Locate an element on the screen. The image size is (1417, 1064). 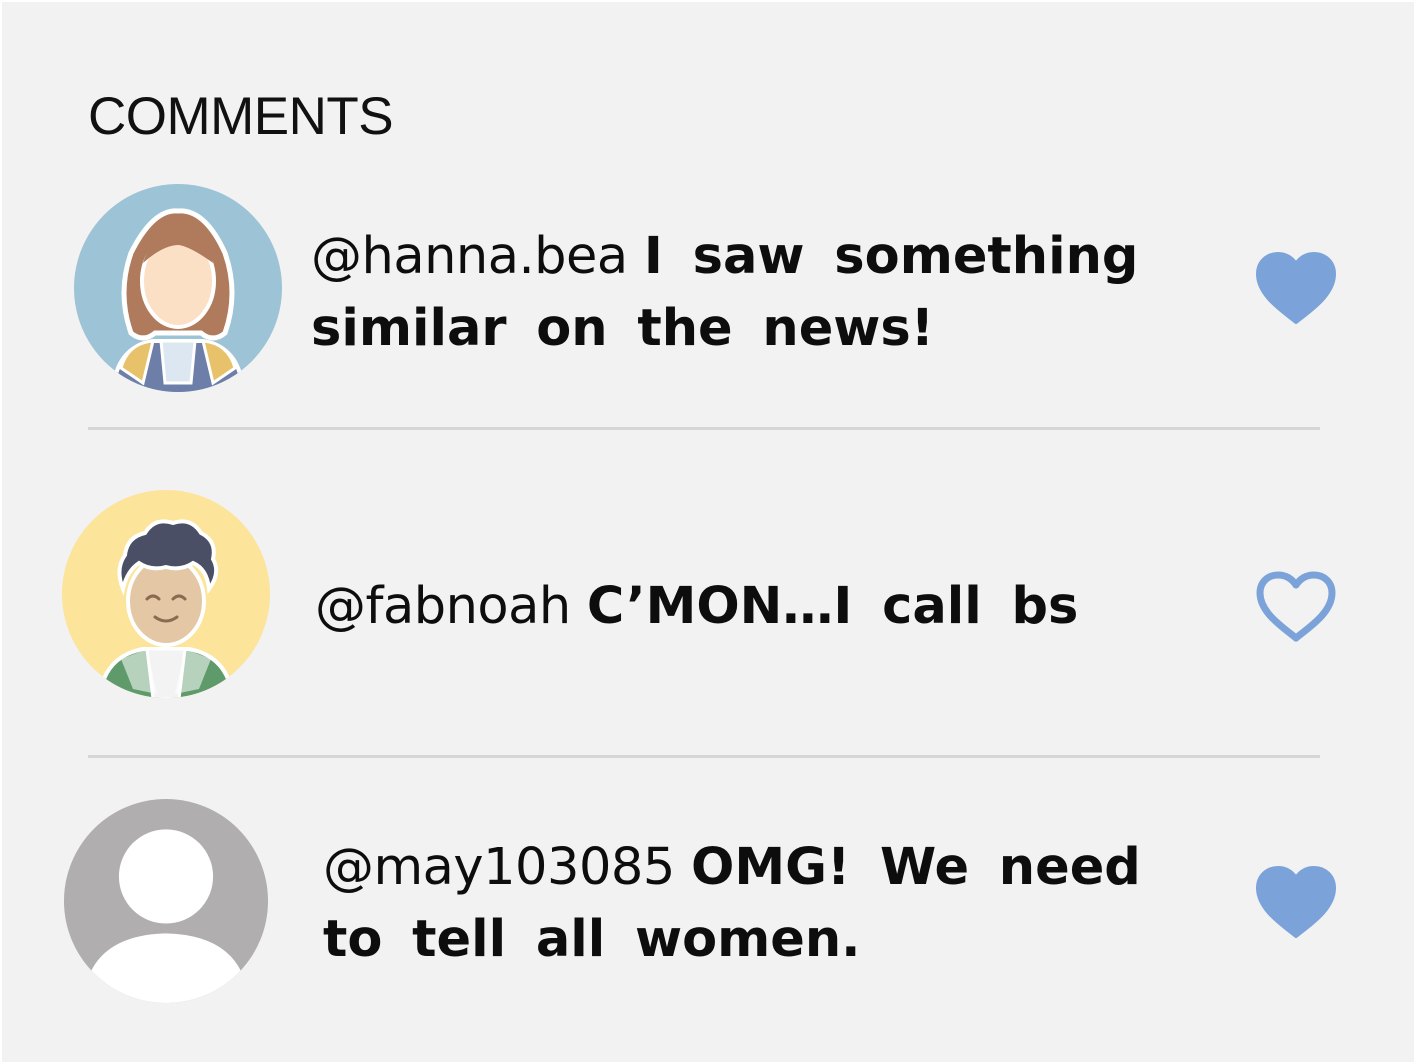
man-curly-hair-avatar-icon is located at coordinates (166, 594).